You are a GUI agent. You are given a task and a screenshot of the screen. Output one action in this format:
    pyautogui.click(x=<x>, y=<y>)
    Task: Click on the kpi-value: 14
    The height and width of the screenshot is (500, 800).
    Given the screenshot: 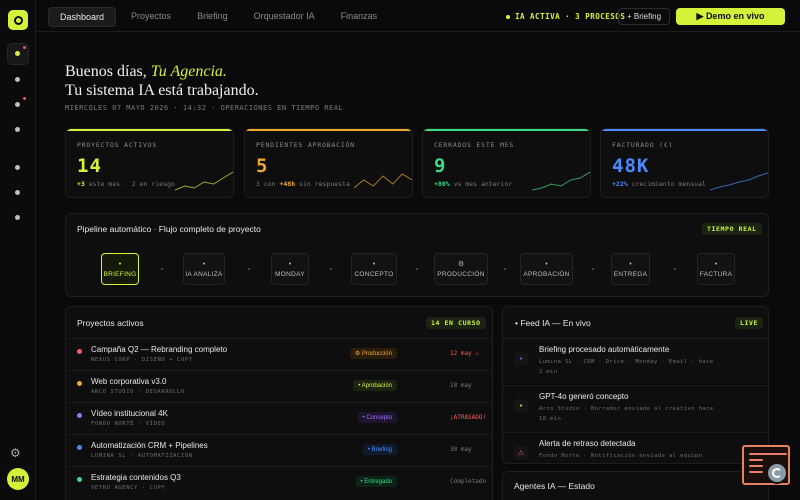 What is the action you would take?
    pyautogui.click(x=89, y=166)
    